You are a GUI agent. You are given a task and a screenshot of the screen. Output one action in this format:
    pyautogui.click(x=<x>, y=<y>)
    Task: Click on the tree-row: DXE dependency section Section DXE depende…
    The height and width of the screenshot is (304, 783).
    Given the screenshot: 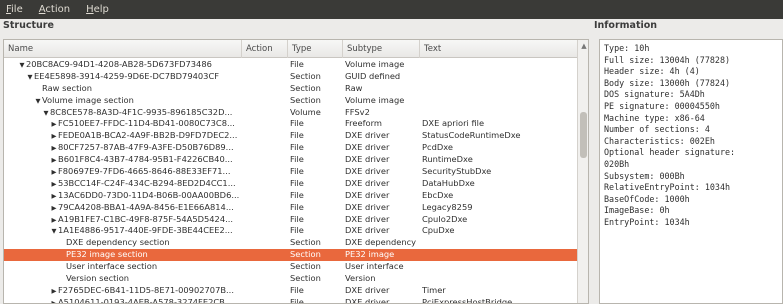 What is the action you would take?
    pyautogui.click(x=290, y=243)
    